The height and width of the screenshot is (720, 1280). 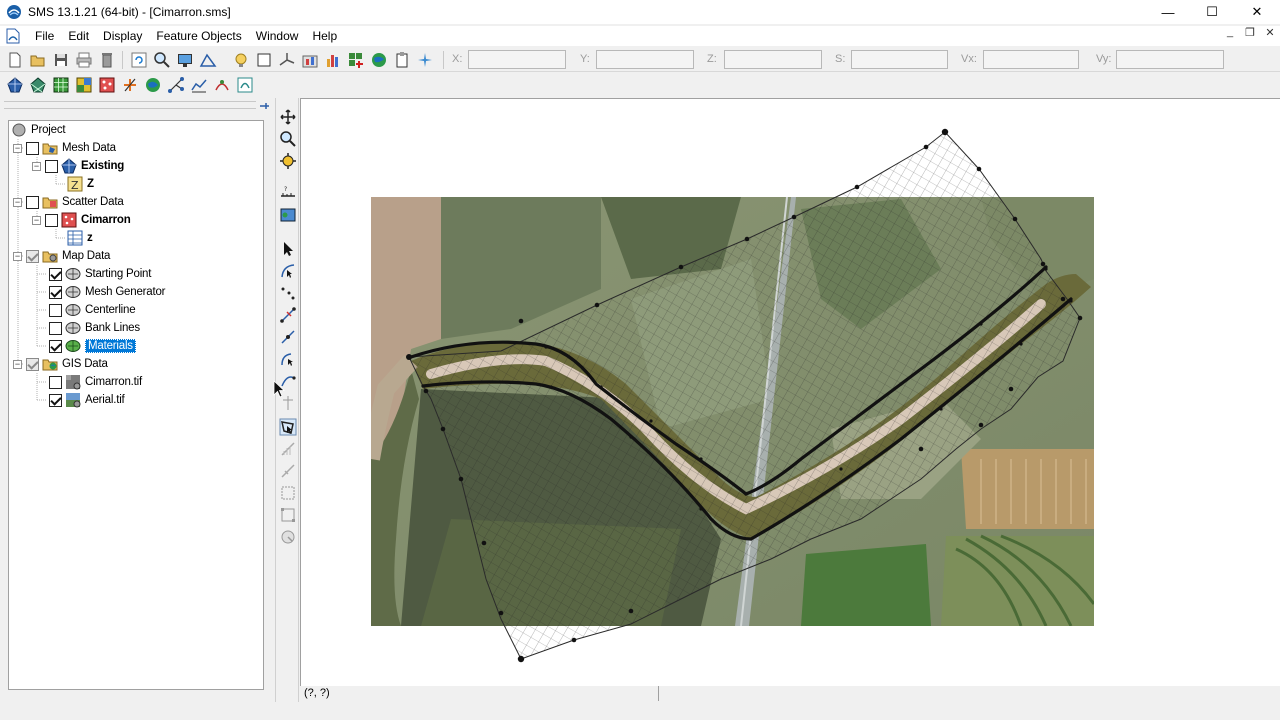 What do you see at coordinates (139, 60) in the screenshot?
I see `refresh-icon` at bounding box center [139, 60].